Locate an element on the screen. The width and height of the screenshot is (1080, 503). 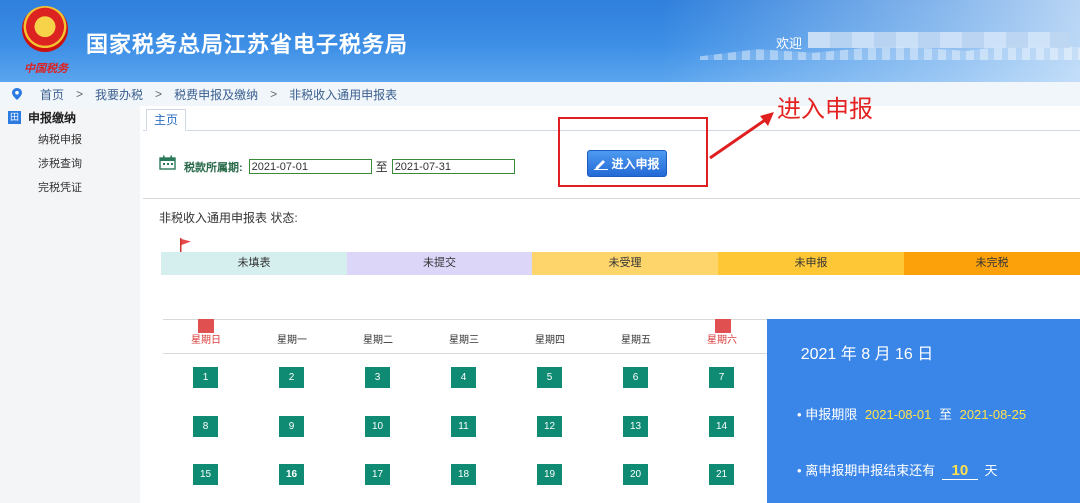
calendar-day: 5 is located at coordinates (549, 377).